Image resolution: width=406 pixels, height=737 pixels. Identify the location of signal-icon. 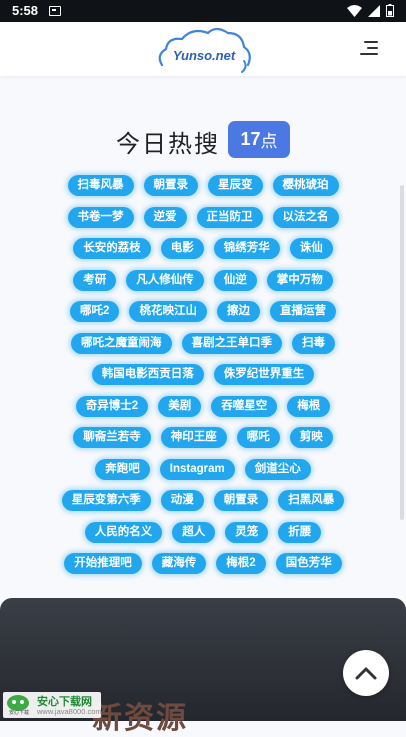
(374, 10).